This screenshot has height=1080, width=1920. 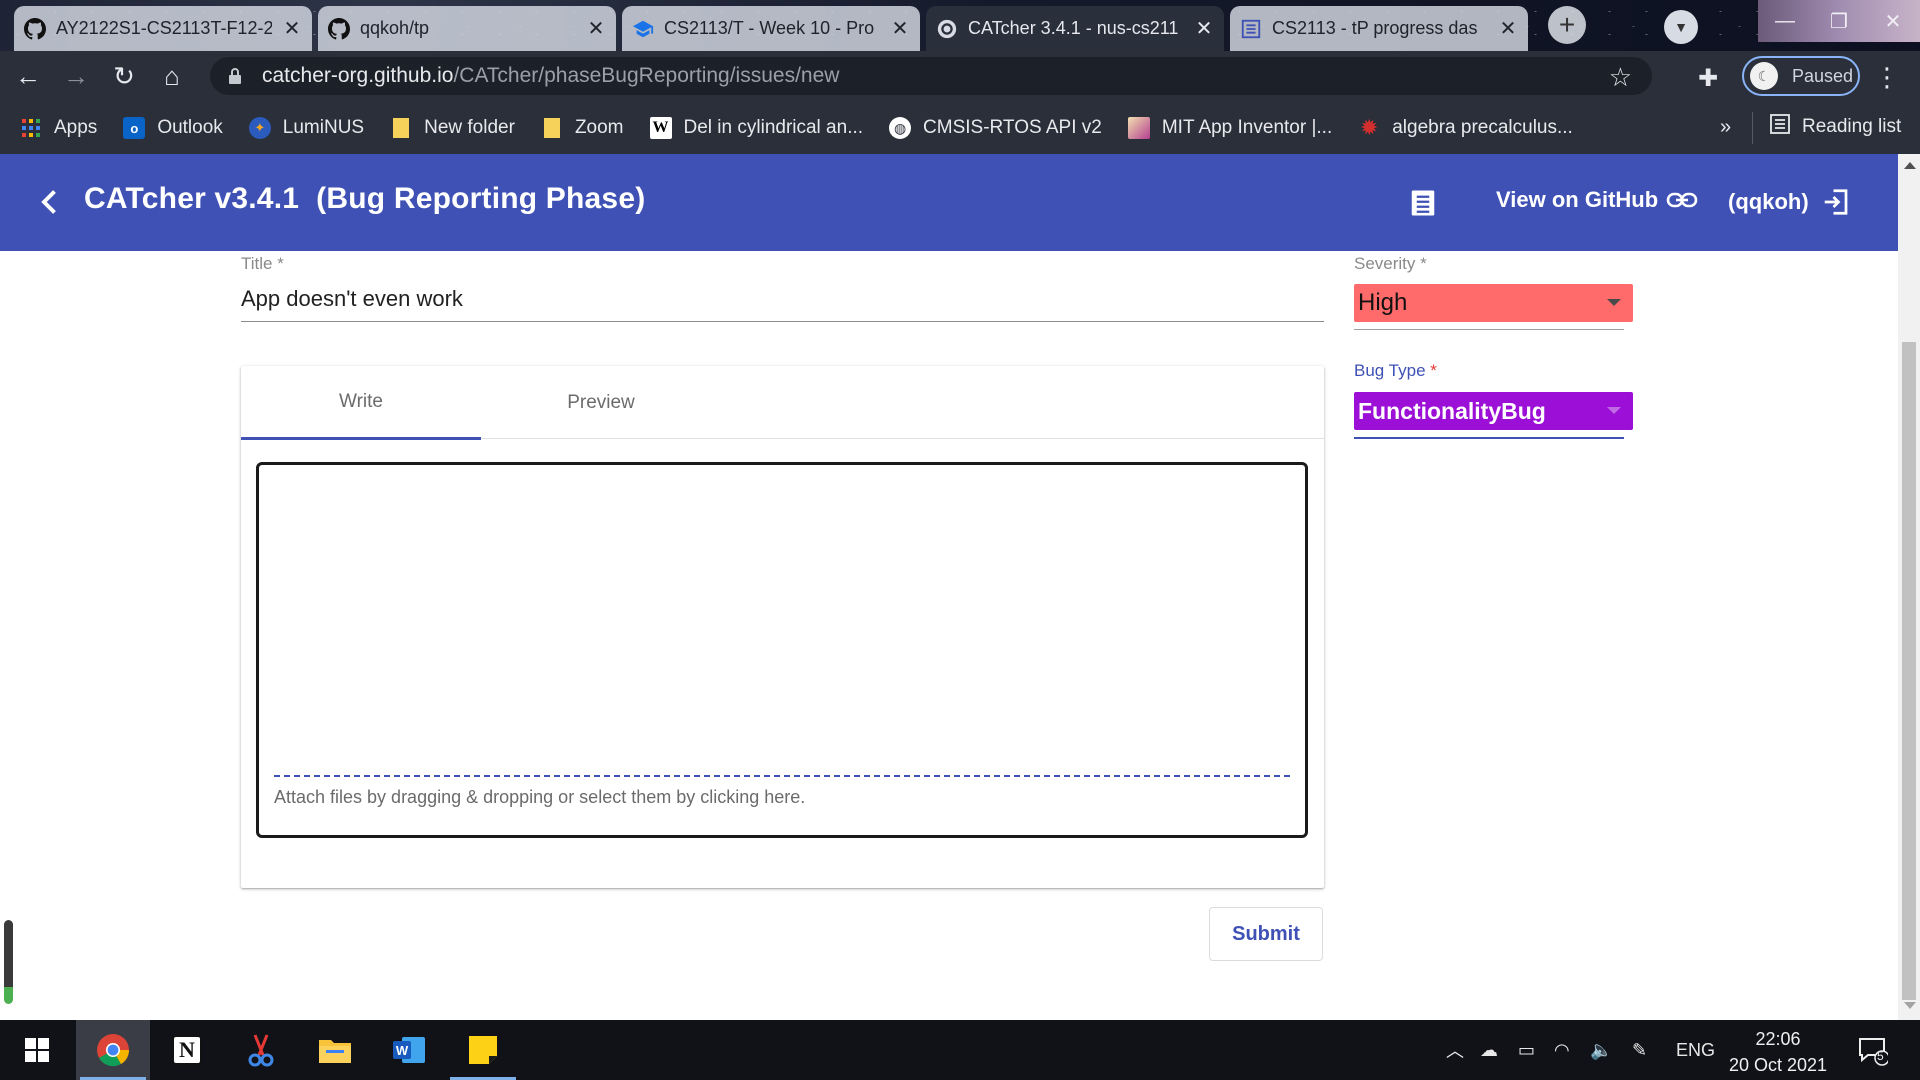 I want to click on bookmark-zoom: Zoom, so click(x=582, y=128).